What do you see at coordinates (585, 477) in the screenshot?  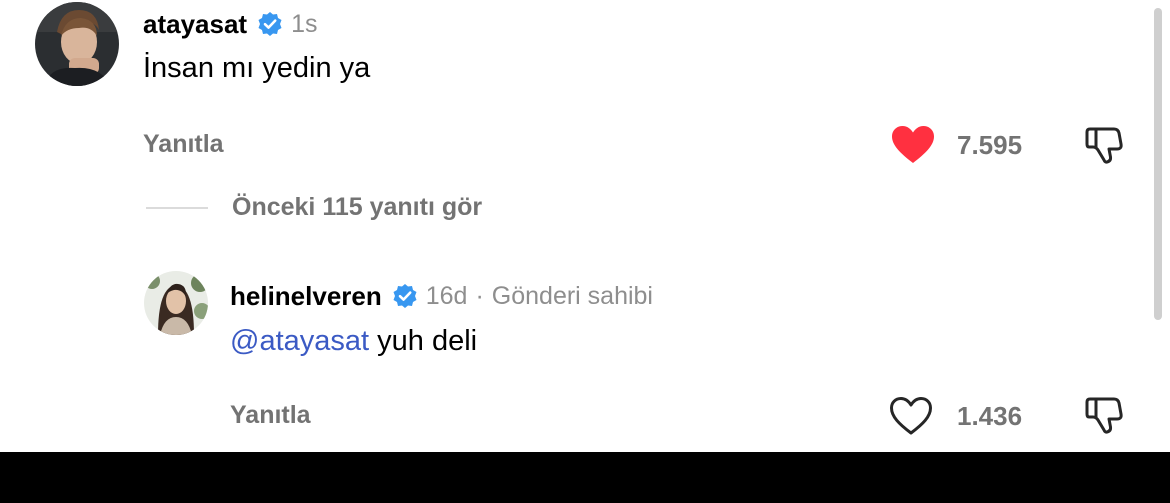 I see `bottom-bar` at bounding box center [585, 477].